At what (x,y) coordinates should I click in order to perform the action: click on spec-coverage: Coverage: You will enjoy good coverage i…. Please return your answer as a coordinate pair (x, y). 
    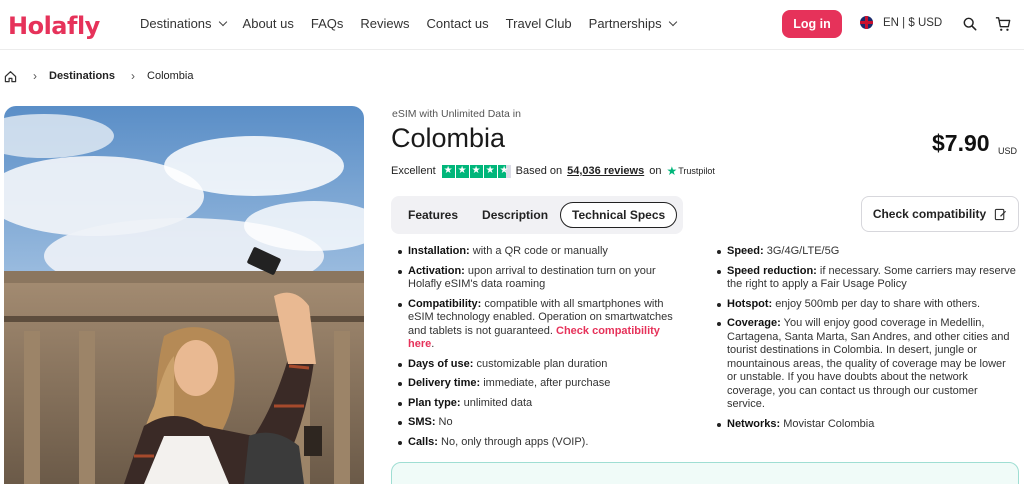
    Looking at the image, I should click on (867, 364).